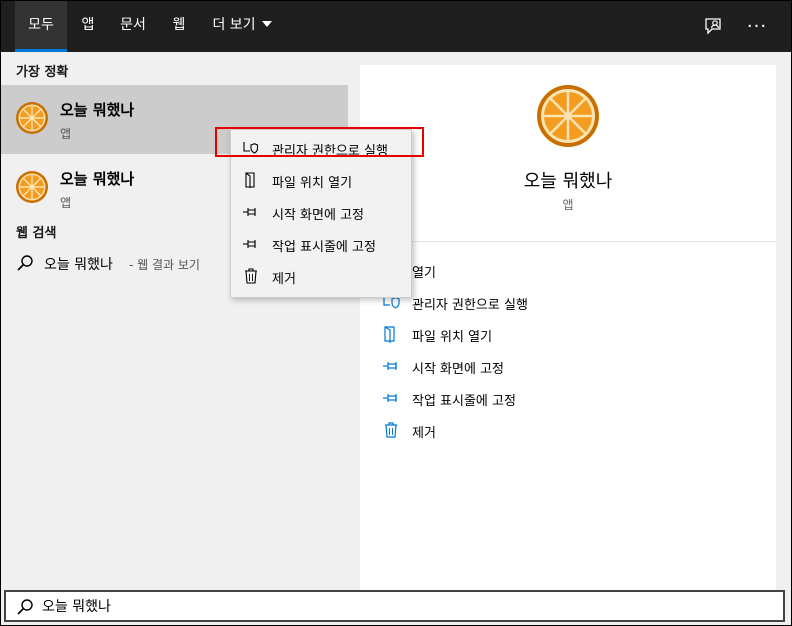 The width and height of the screenshot is (792, 626). Describe the element at coordinates (470, 305) in the screenshot. I see `action-label: 관리자 권한으로 실행` at that location.